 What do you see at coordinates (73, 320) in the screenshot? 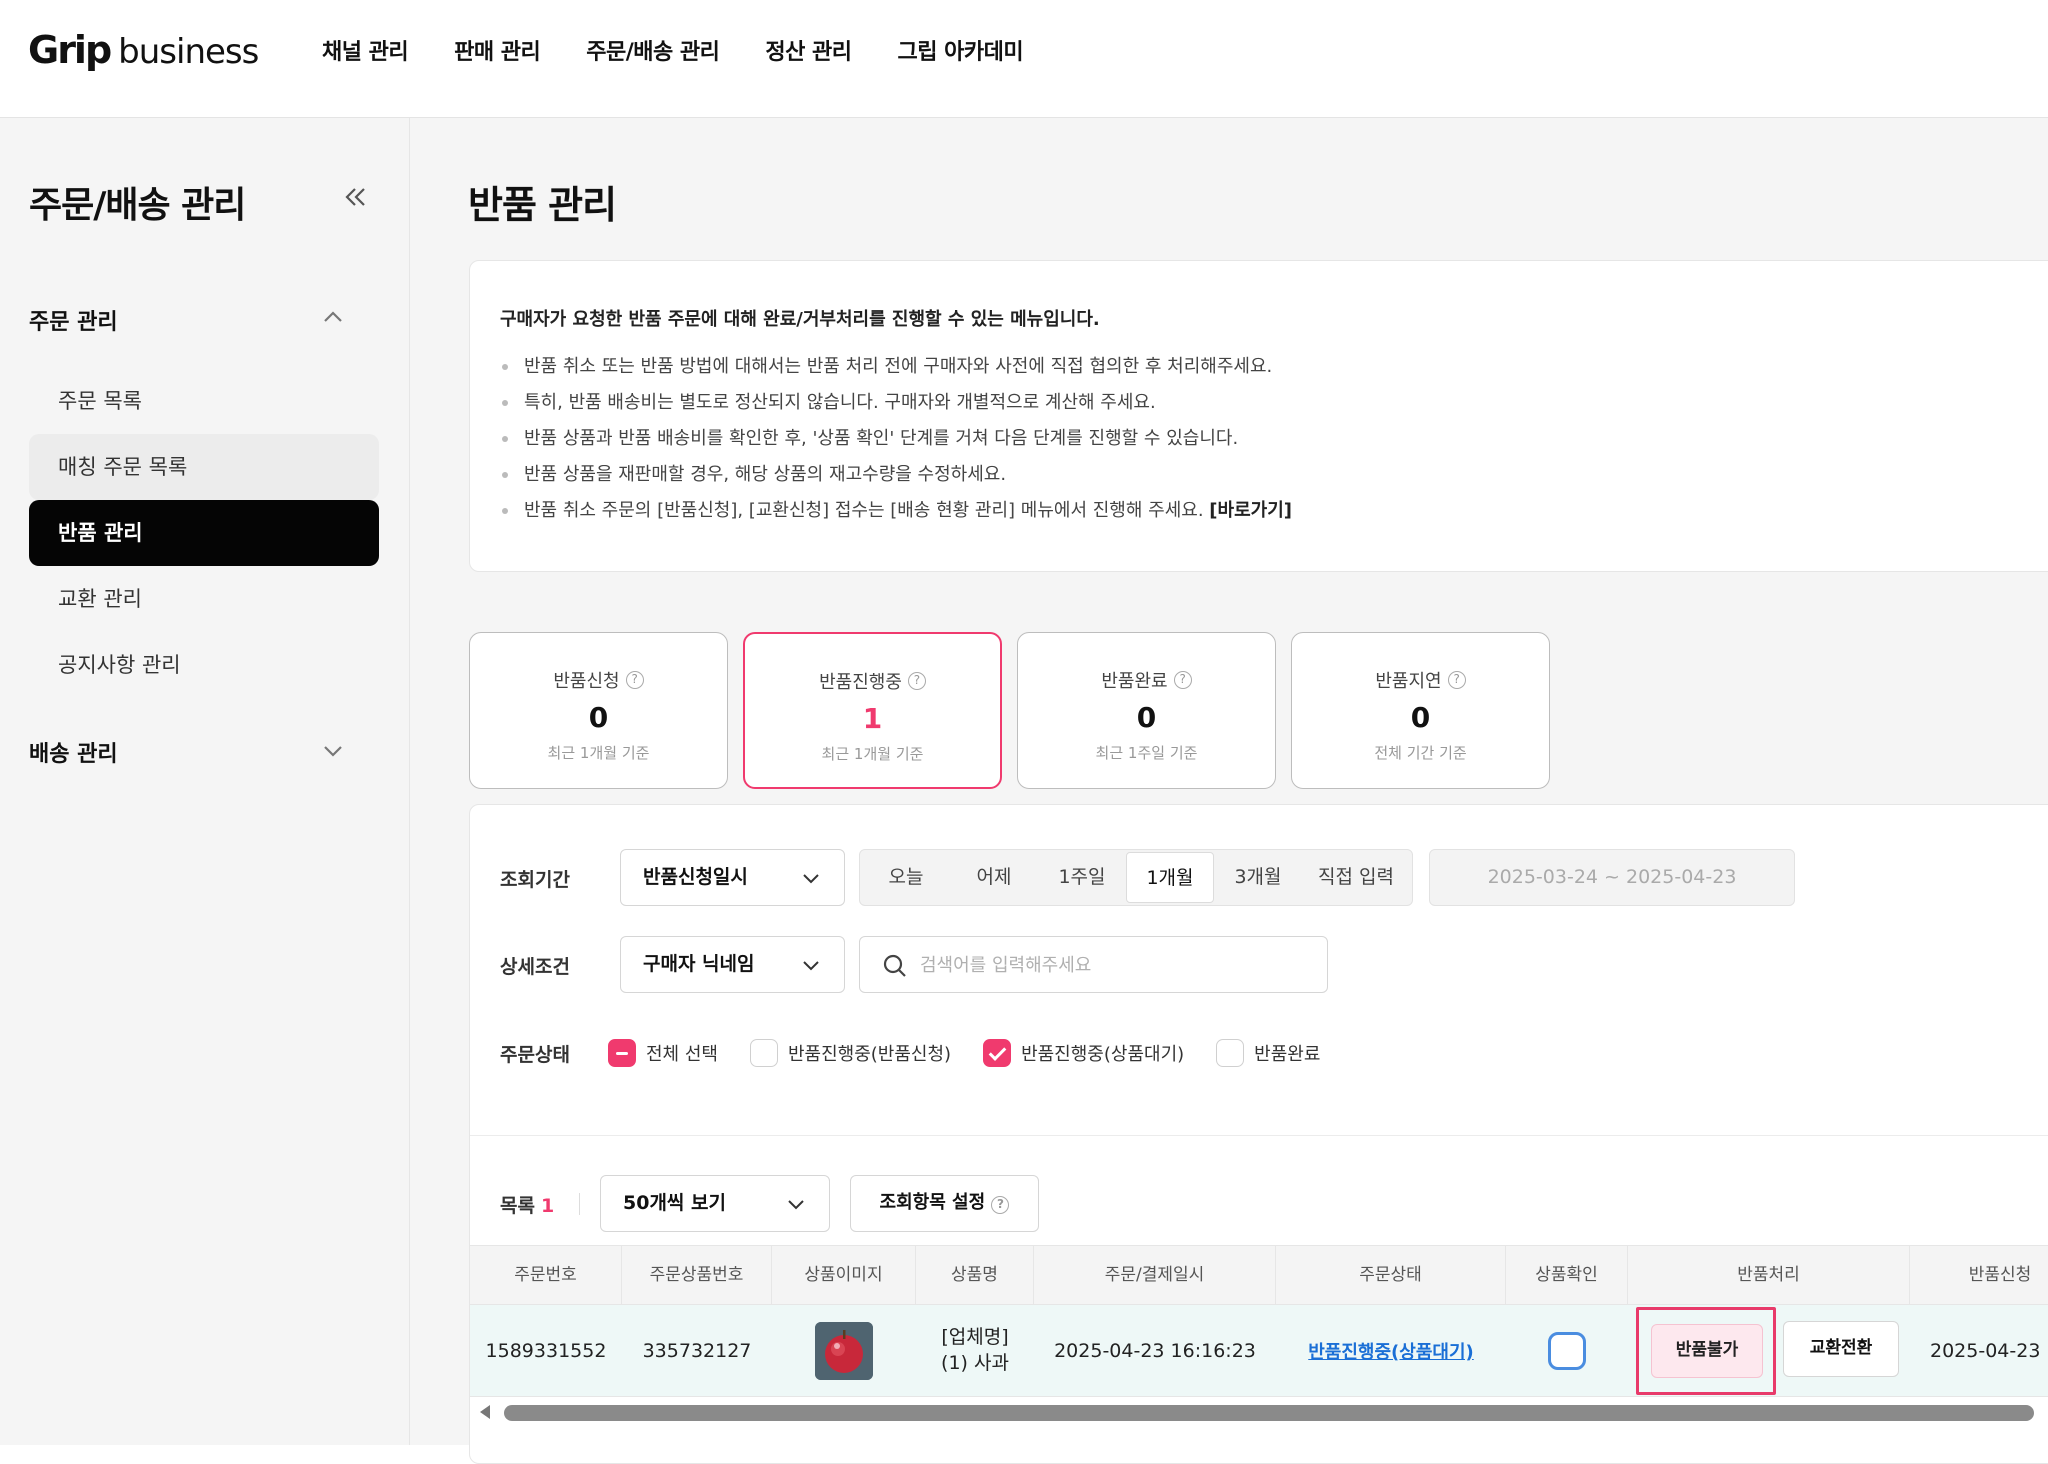
I see `sidebar-section-order-management: 주문 관리` at bounding box center [73, 320].